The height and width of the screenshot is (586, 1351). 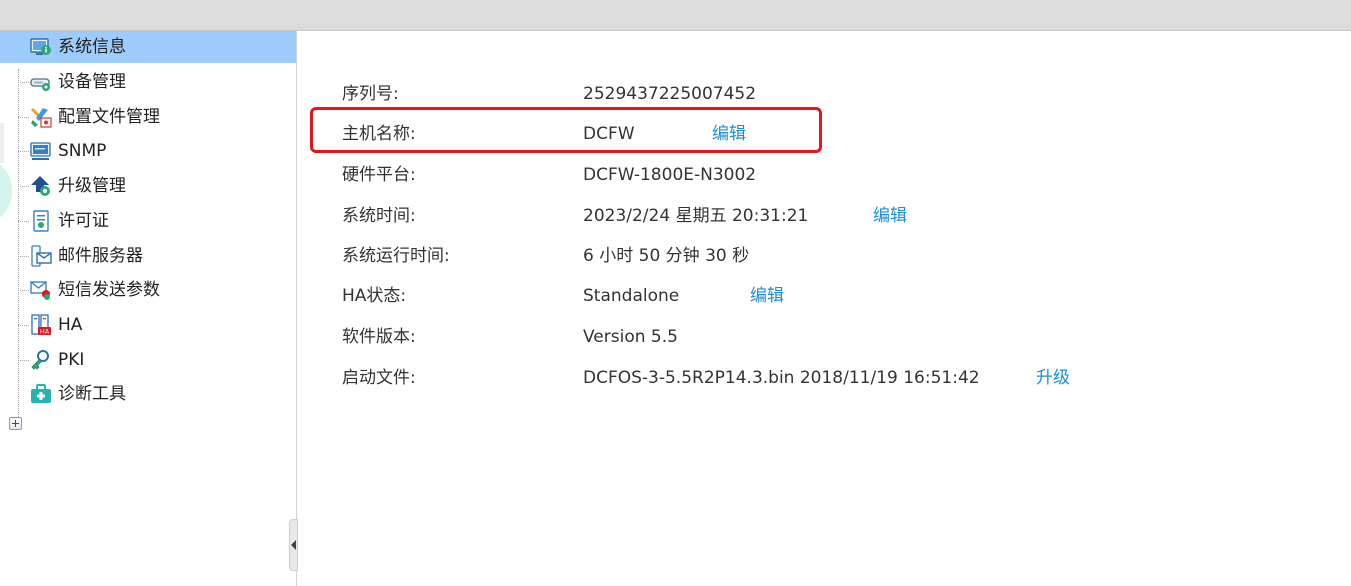 I want to click on sidebar-item-label: 短信发送参数, so click(x=109, y=290).